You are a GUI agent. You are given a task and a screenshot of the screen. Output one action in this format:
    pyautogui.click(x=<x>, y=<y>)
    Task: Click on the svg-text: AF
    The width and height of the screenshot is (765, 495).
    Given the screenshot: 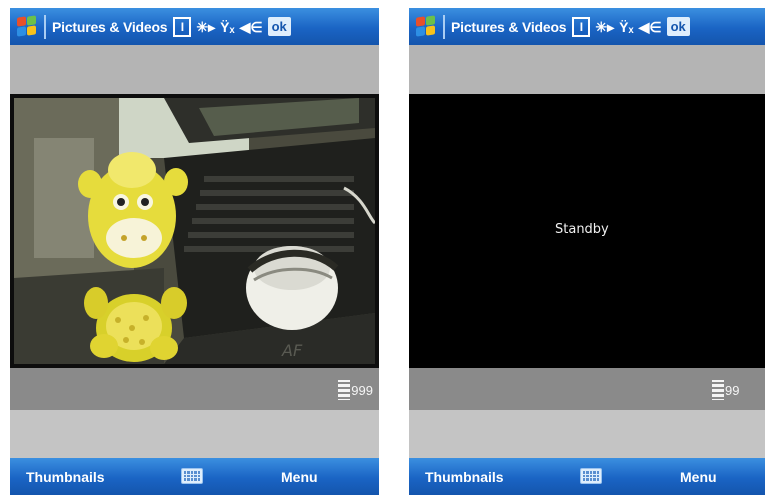 What is the action you would take?
    pyautogui.click(x=292, y=350)
    